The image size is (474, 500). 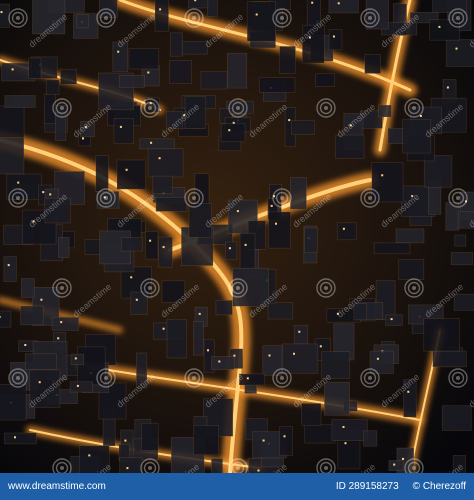 I want to click on author-credit: © Cherezoff, so click(x=439, y=486).